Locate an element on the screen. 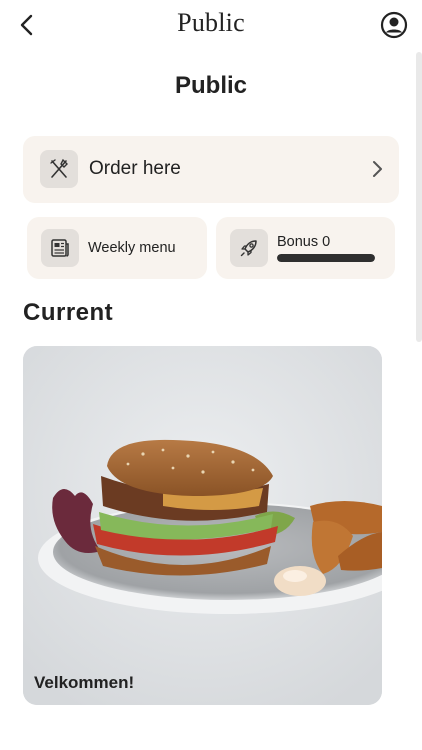 The image size is (422, 750). profile-button is located at coordinates (394, 25).